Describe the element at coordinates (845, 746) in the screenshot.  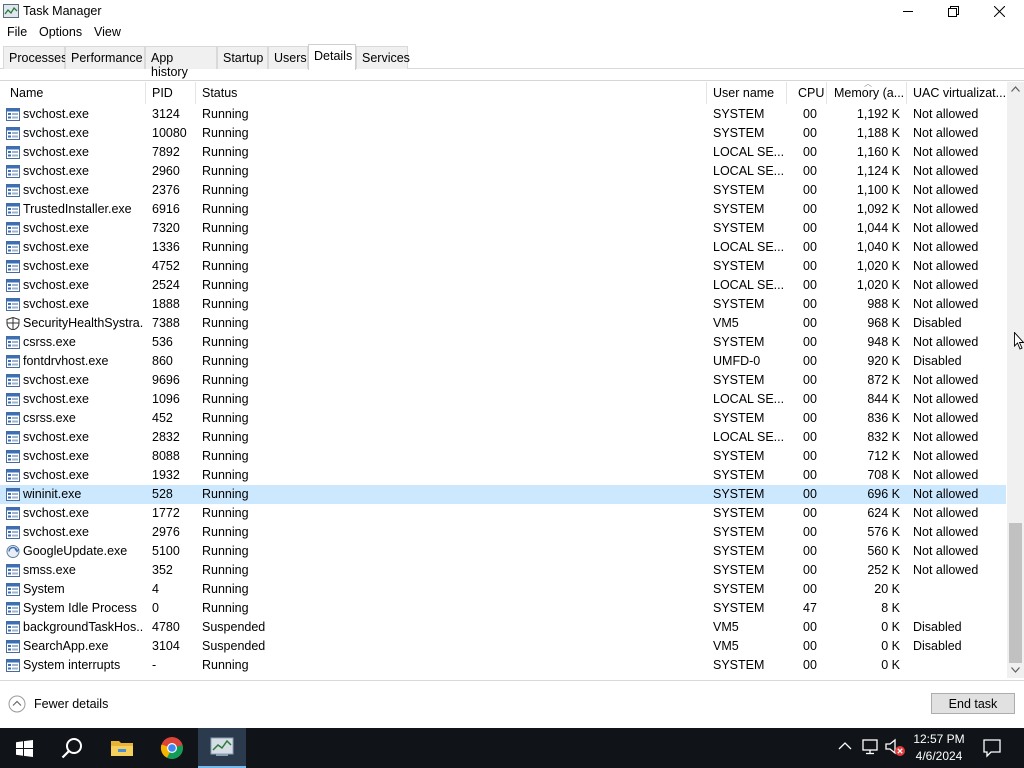
I see `show-hidden-icons-chevron-icon` at that location.